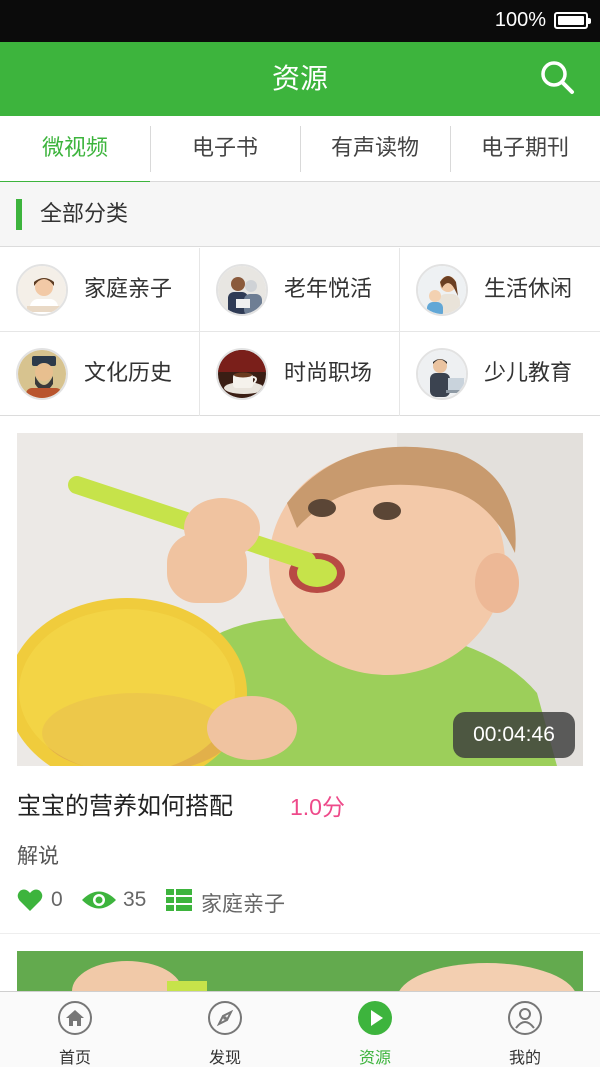 The width and height of the screenshot is (600, 1067). What do you see at coordinates (225, 1018) in the screenshot?
I see `compass-icon` at bounding box center [225, 1018].